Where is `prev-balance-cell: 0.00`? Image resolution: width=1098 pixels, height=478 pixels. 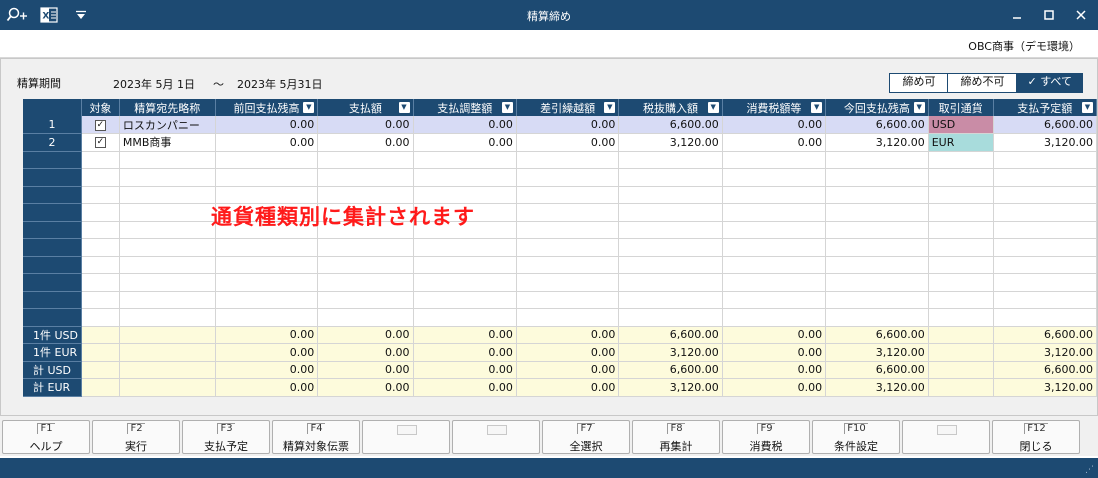
prev-balance-cell: 0.00 is located at coordinates (267, 125).